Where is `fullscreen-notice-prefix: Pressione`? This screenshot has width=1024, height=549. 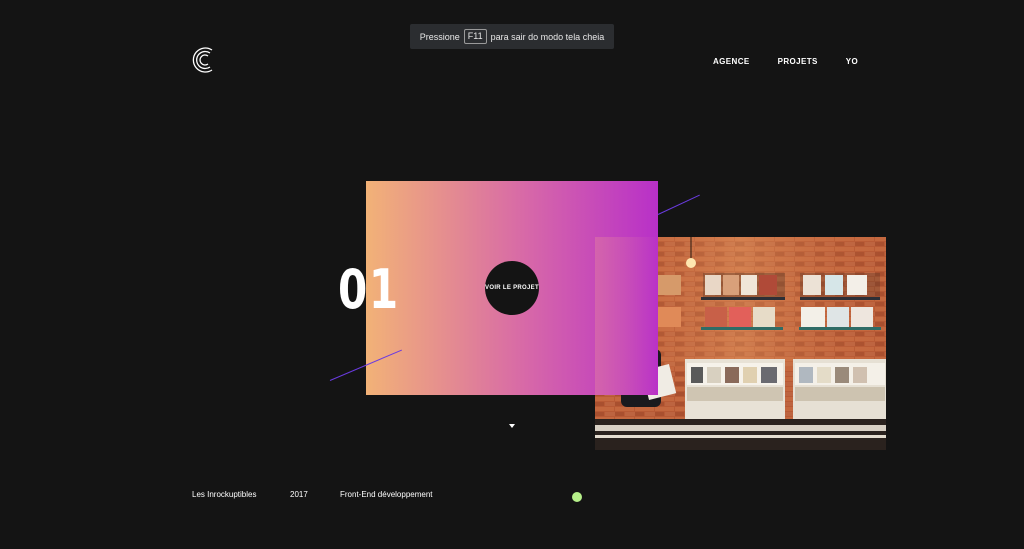
fullscreen-notice-prefix: Pressione is located at coordinates (439, 36).